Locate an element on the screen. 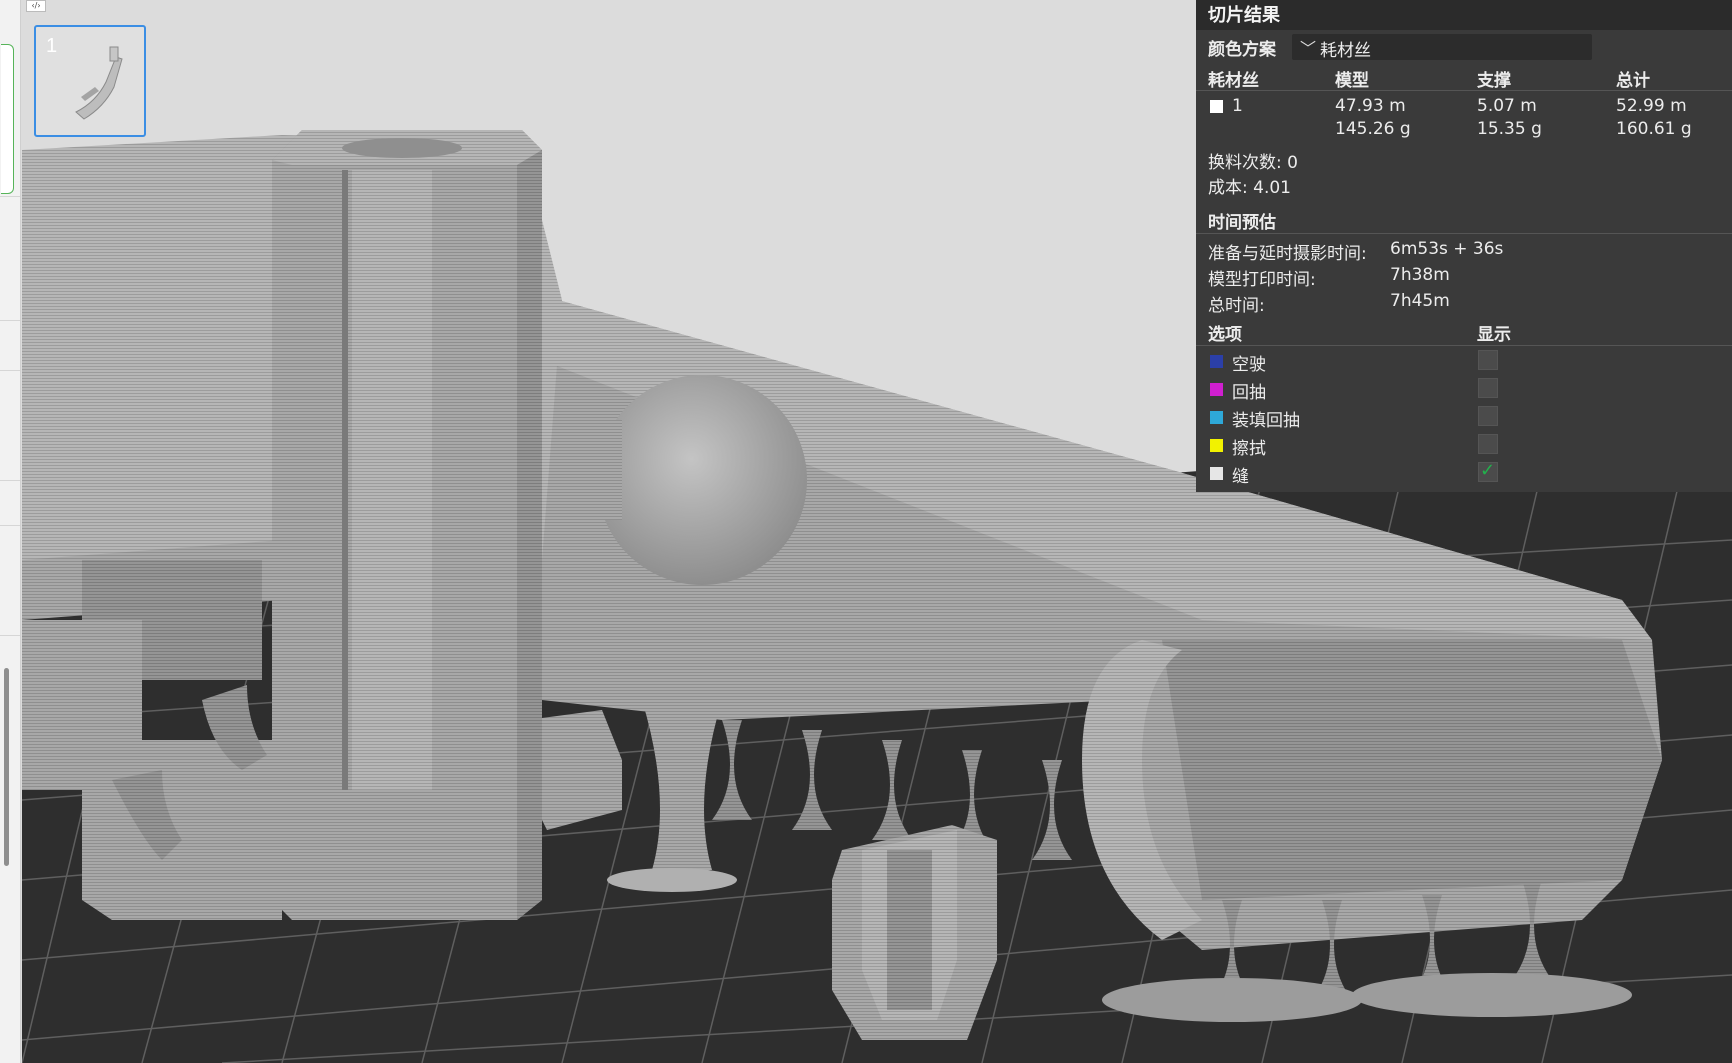 Image resolution: width=1732 pixels, height=1063 pixels. chevron-down-icon: ﹀ is located at coordinates (1308, 48).